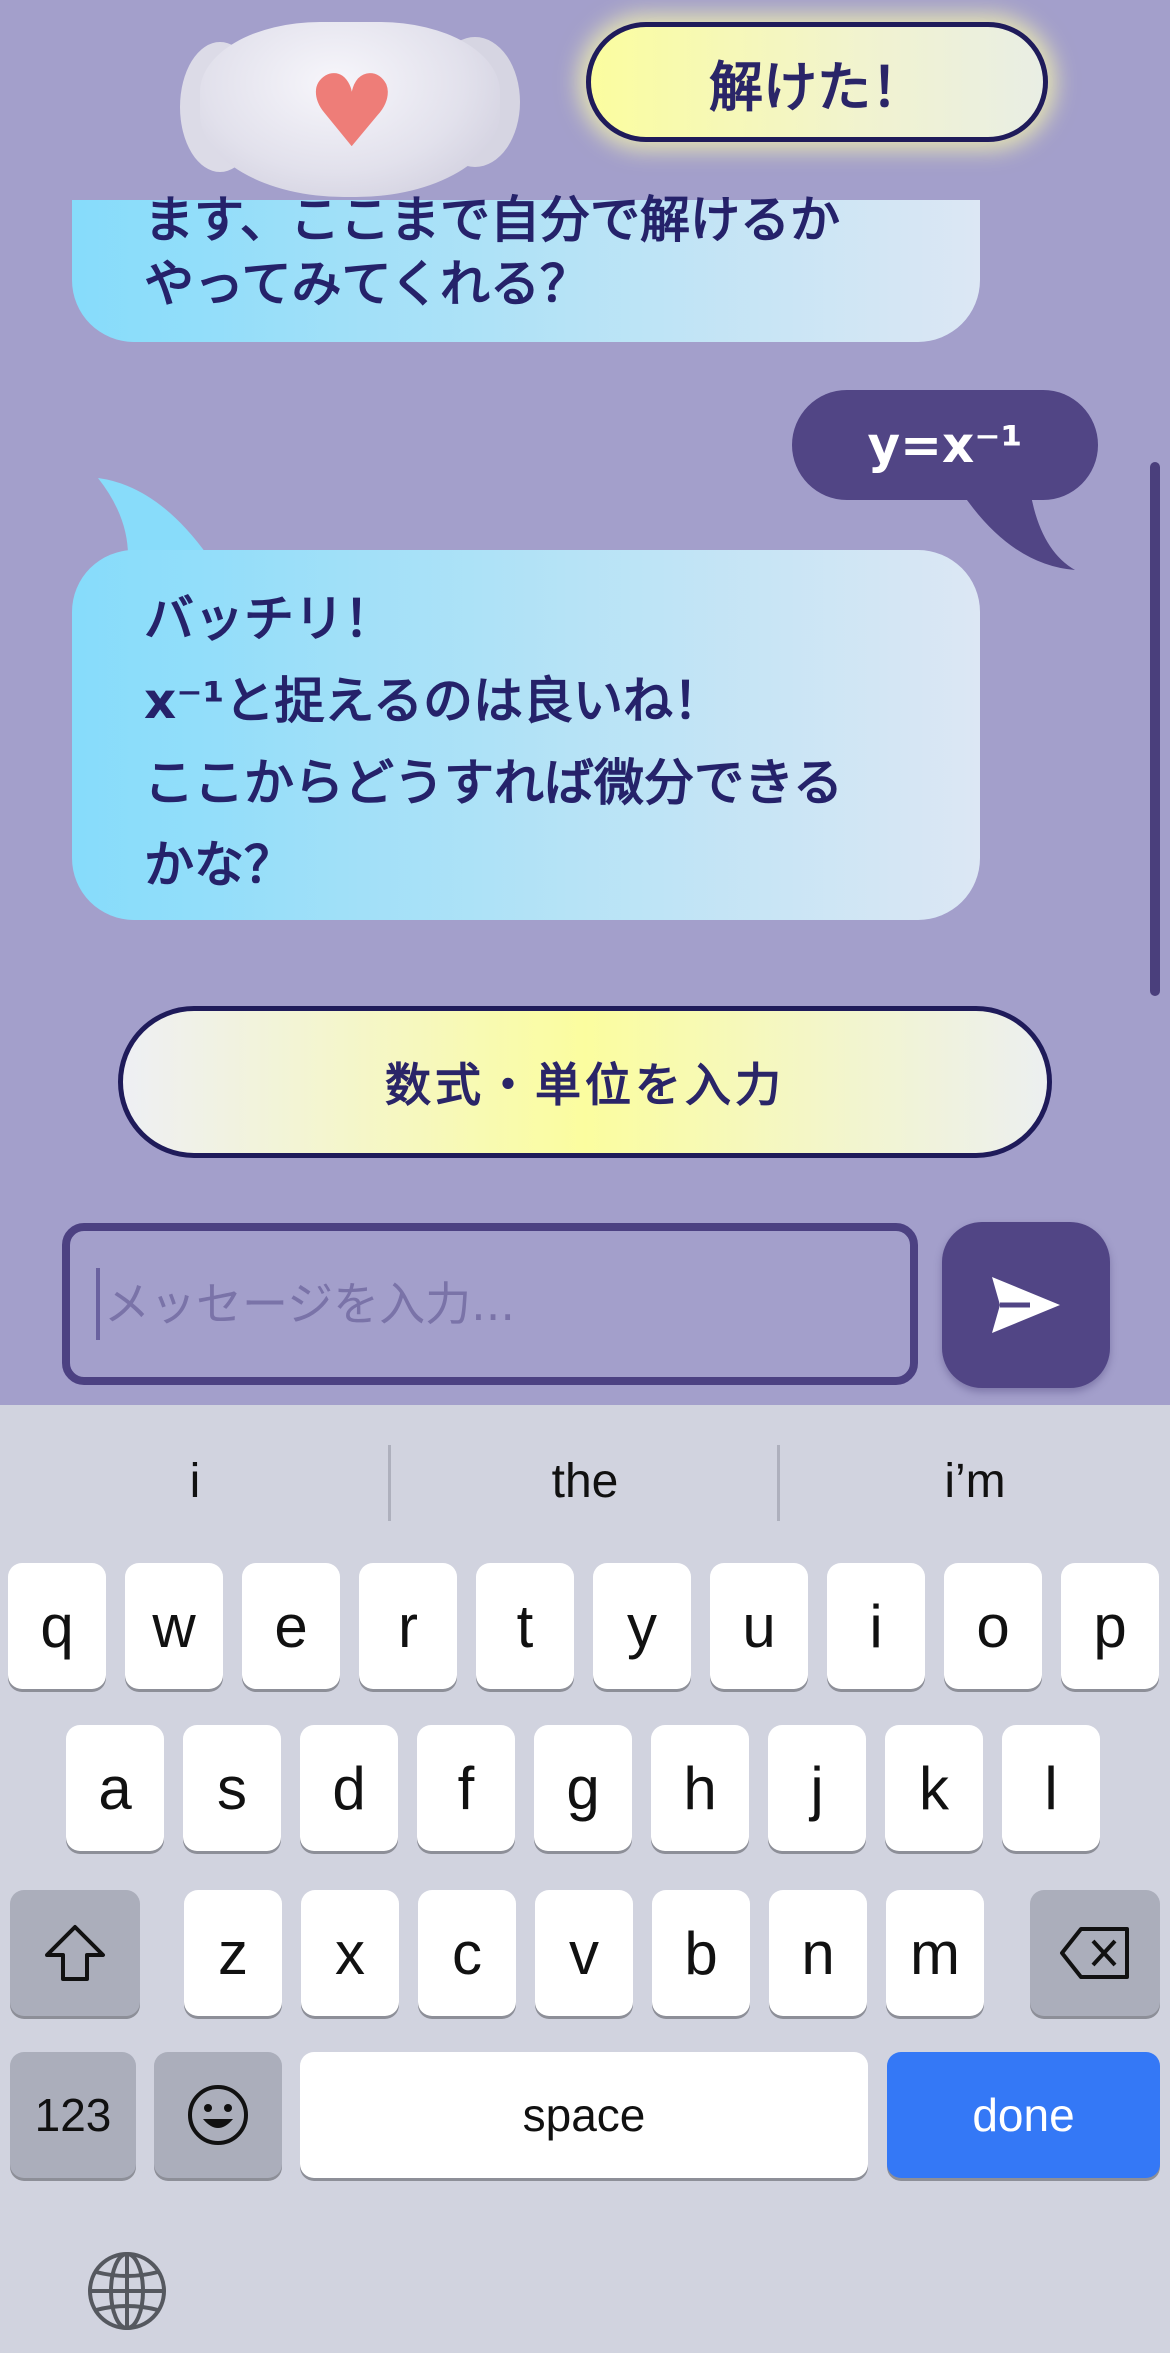 The image size is (1170, 2353). What do you see at coordinates (1023, 2115) in the screenshot?
I see `done-key: done` at bounding box center [1023, 2115].